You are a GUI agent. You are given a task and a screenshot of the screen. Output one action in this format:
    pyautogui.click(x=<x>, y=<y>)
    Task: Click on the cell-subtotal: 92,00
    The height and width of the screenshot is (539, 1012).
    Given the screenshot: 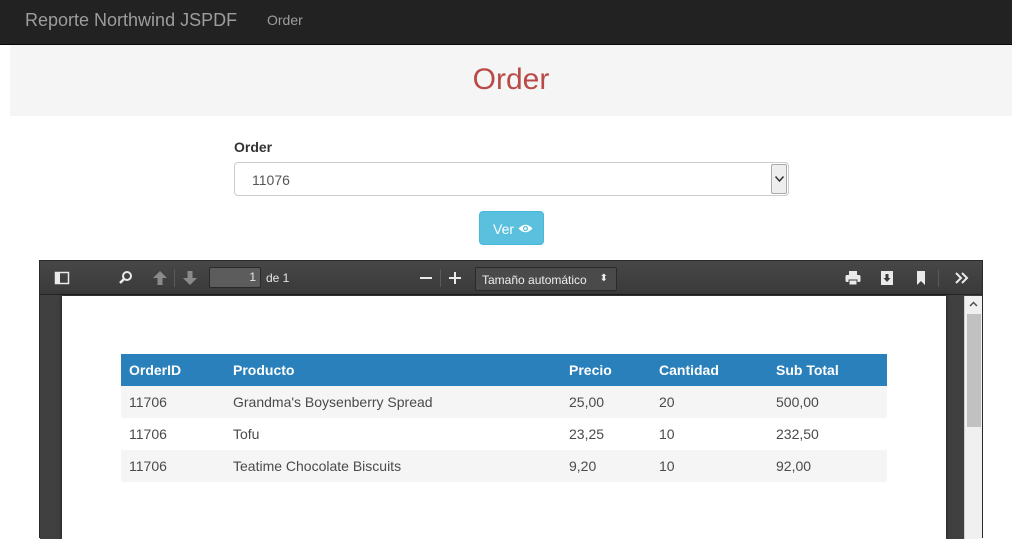 What is the action you would take?
    pyautogui.click(x=827, y=466)
    